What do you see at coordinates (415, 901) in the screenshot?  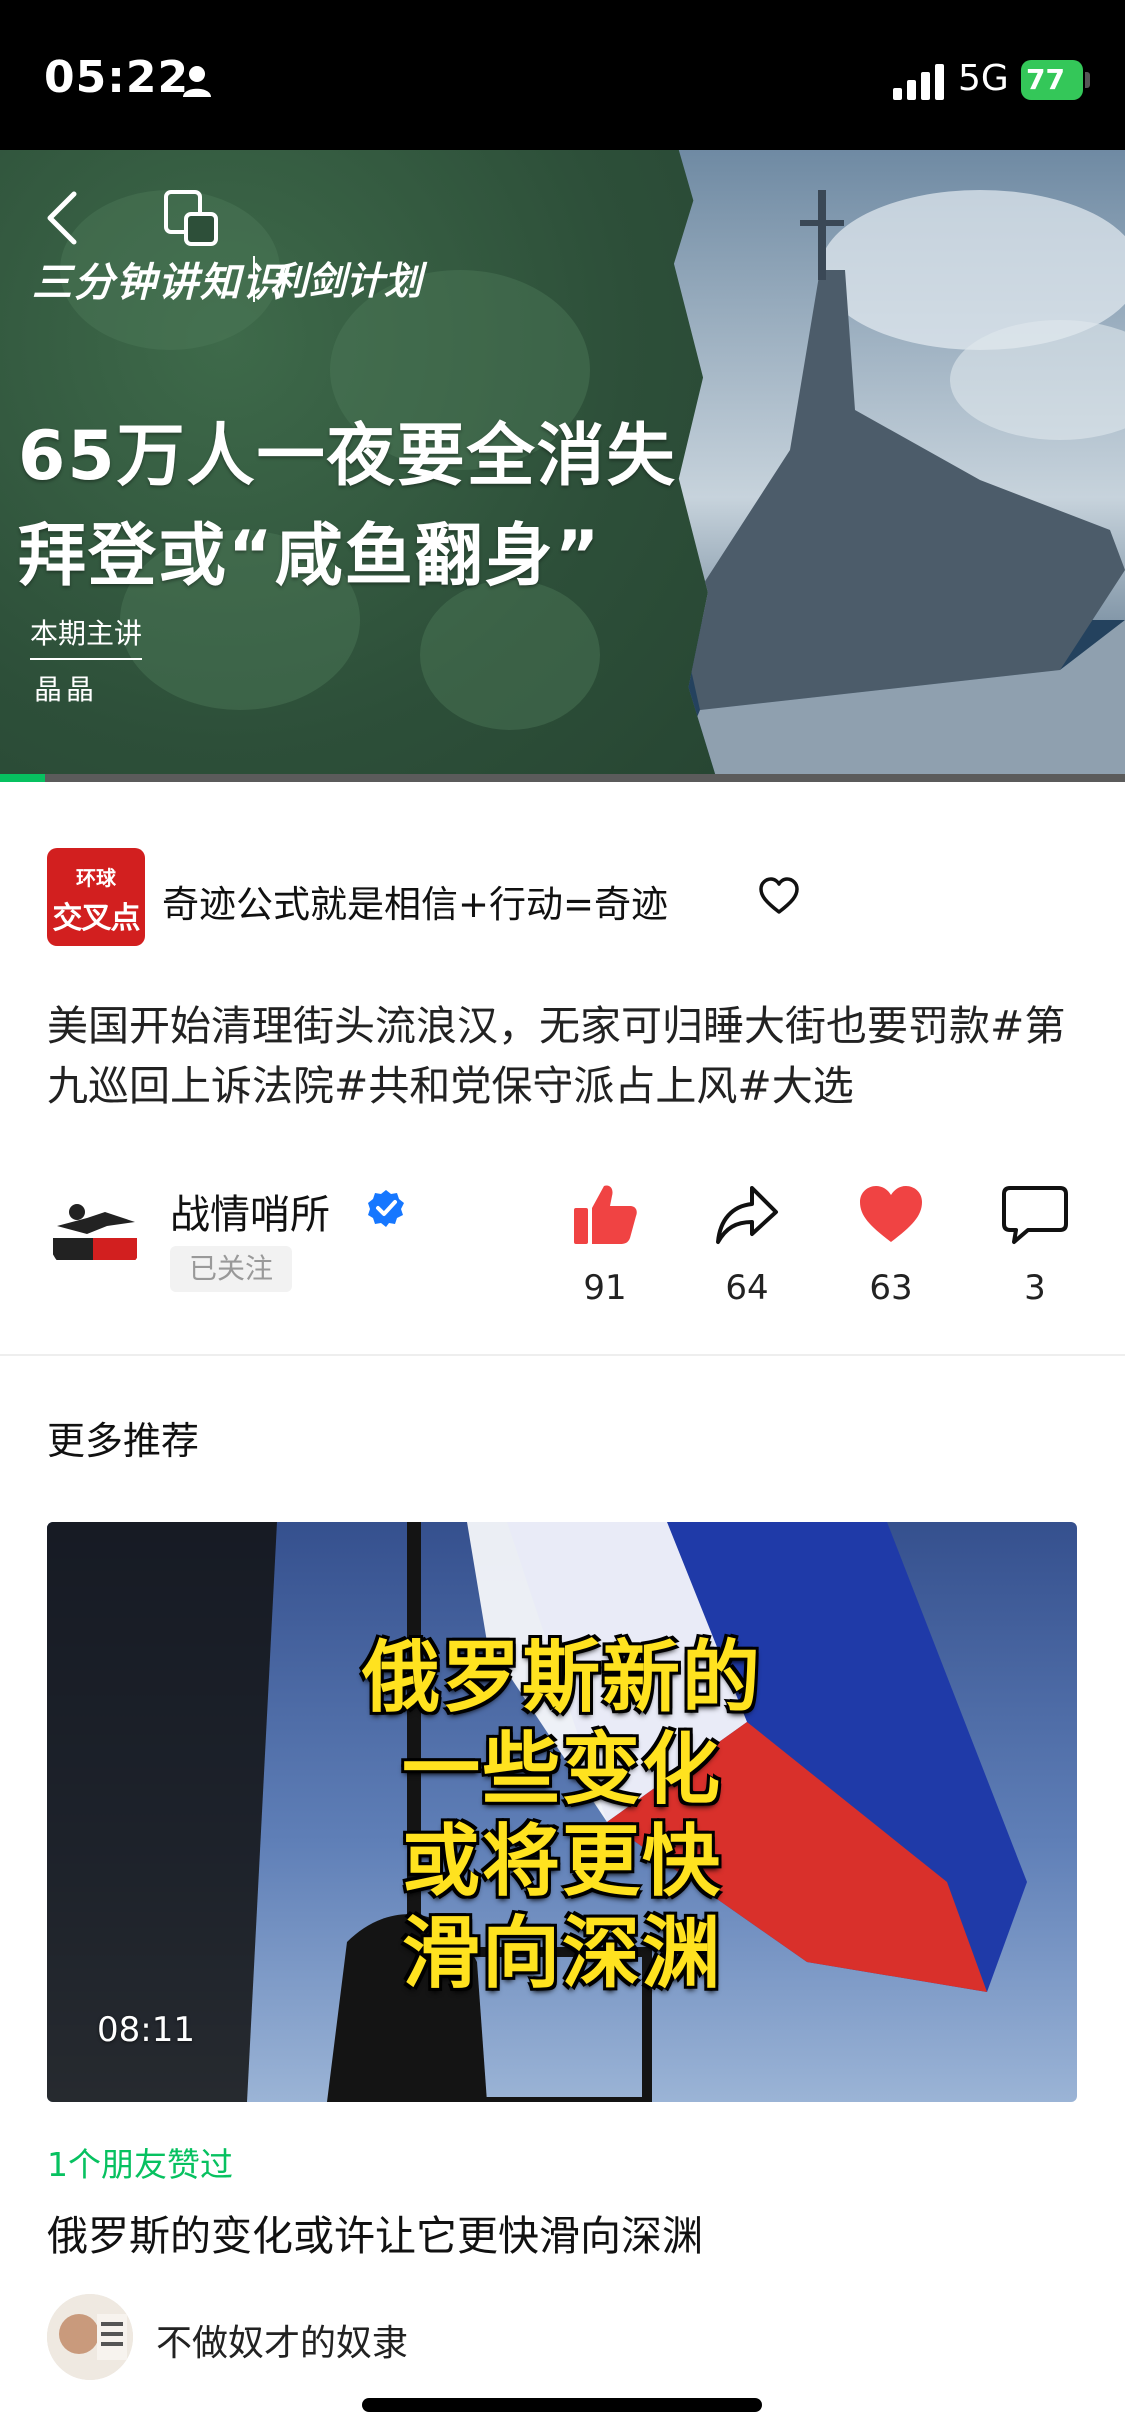 I see `channel-name: 奇迹公式就是相信+行动=奇迹` at bounding box center [415, 901].